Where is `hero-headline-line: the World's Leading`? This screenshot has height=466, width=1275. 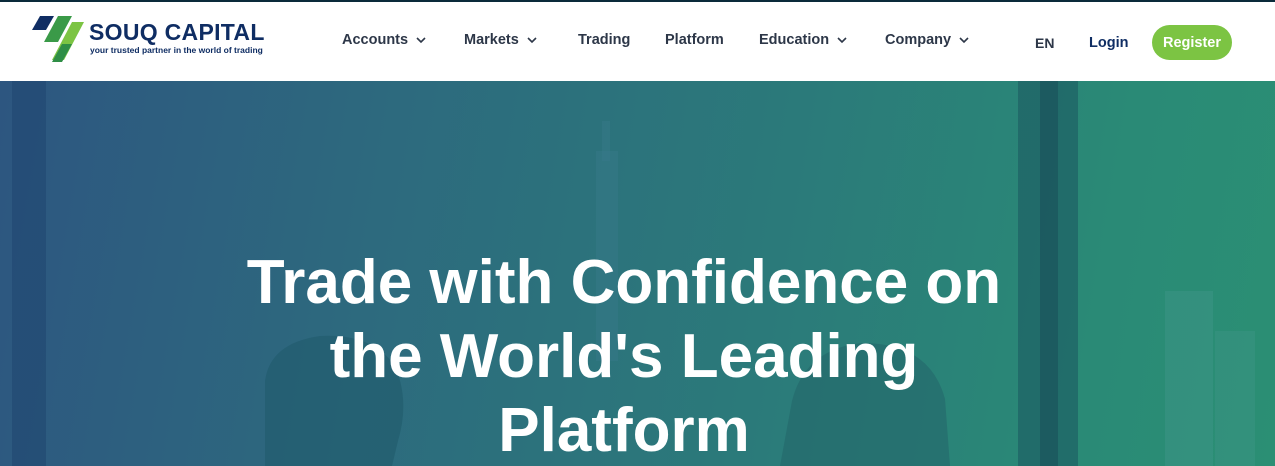 hero-headline-line: the World's Leading is located at coordinates (624, 356).